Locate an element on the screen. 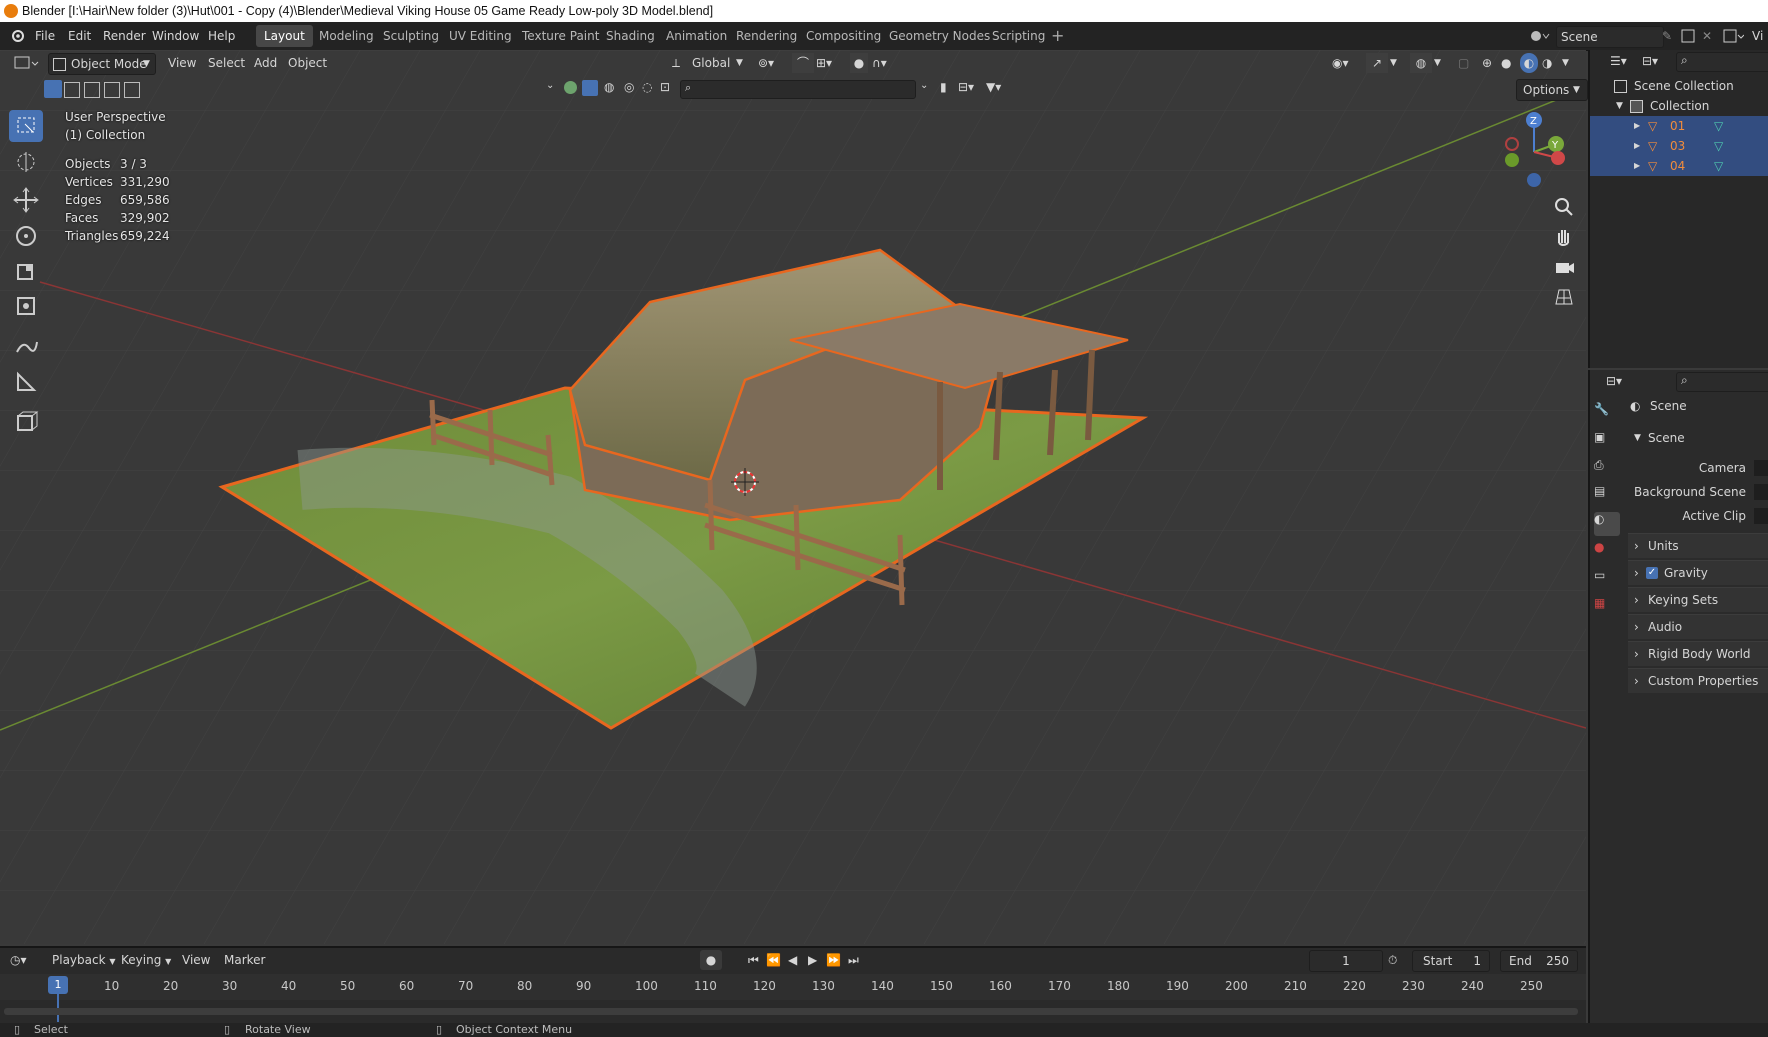 The image size is (1768, 1037). select-box-tool is located at coordinates (26, 126).